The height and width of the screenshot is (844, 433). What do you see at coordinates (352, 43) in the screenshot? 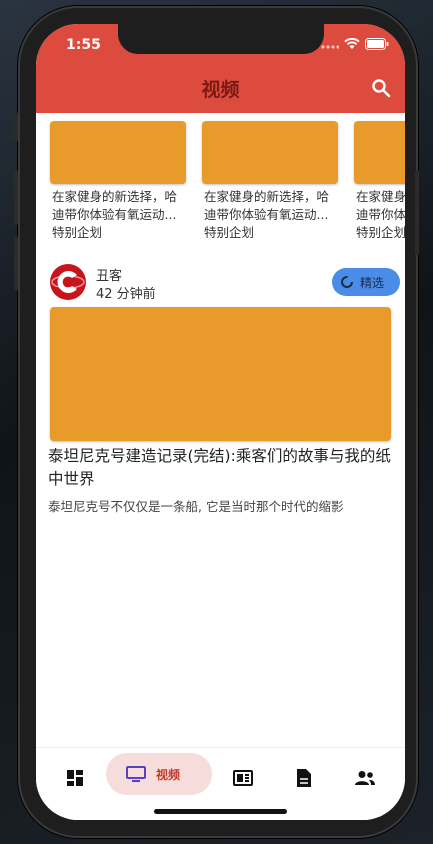
I see `wifi-icon` at bounding box center [352, 43].